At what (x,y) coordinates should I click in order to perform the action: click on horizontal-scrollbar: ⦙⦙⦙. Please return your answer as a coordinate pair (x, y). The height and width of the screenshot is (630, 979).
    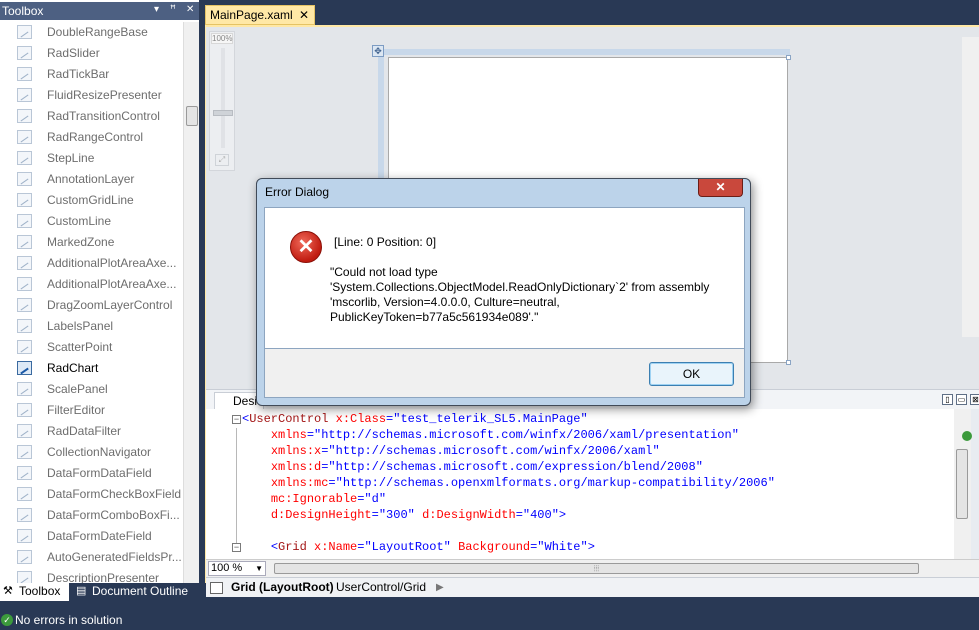
    Looking at the image, I should click on (620, 568).